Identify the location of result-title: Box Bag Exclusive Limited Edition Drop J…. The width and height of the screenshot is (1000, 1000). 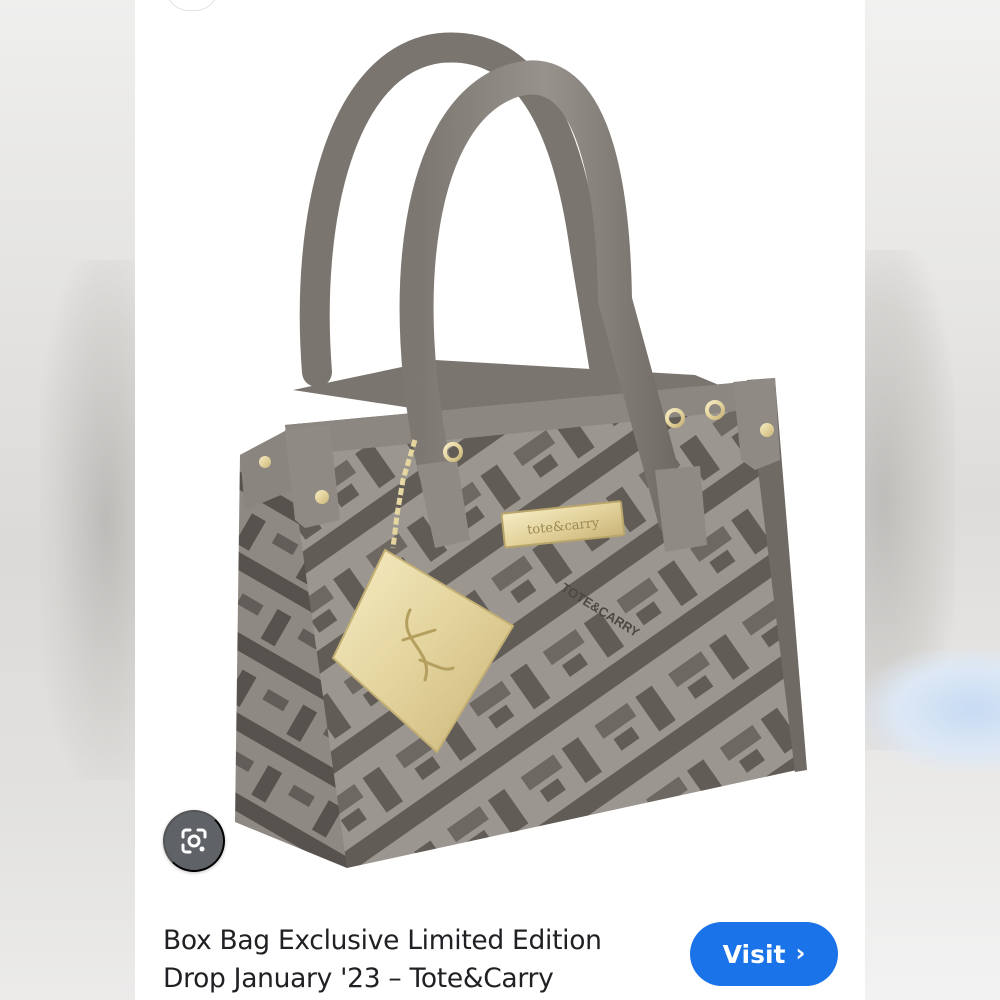
(423, 960).